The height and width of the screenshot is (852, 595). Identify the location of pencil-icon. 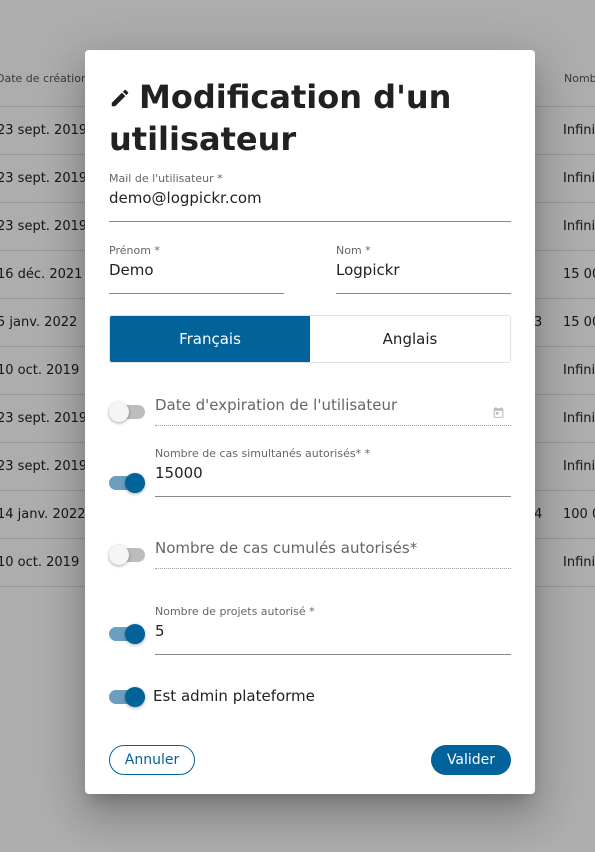
(120, 98).